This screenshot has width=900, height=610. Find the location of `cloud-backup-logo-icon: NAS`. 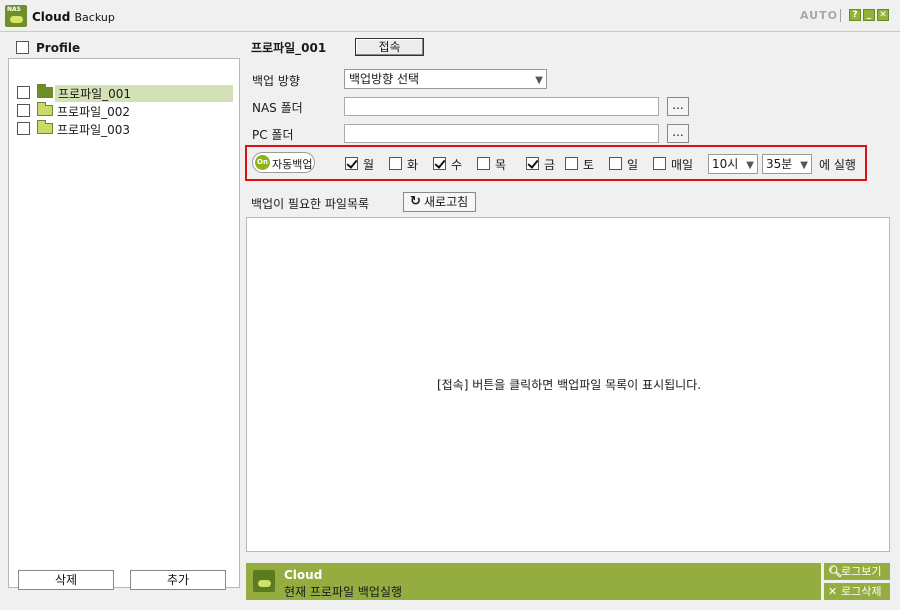

cloud-backup-logo-icon: NAS is located at coordinates (16, 16).